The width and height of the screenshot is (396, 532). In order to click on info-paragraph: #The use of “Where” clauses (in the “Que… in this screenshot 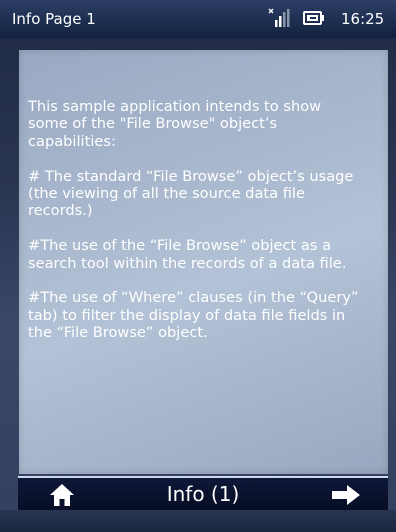, I will do `click(193, 315)`.